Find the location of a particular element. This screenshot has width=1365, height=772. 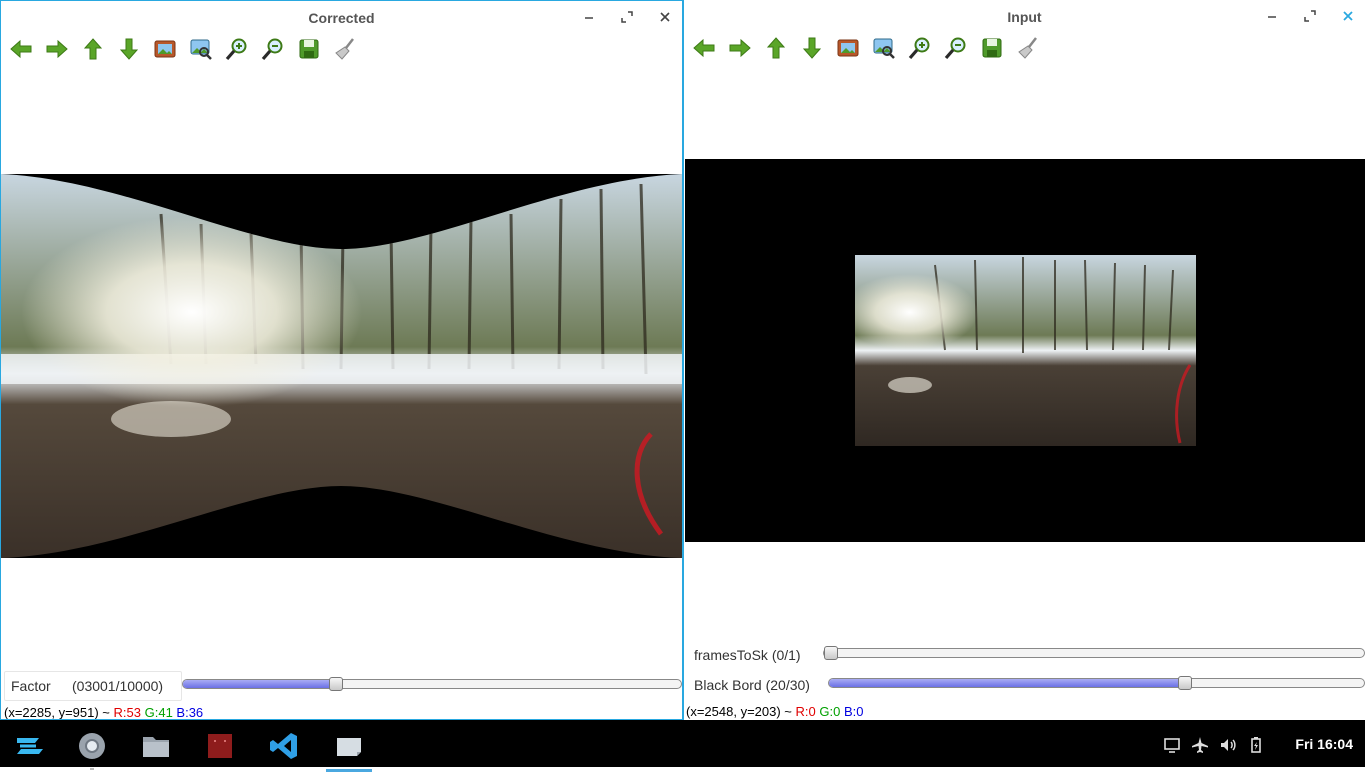

trackbar-value: (03001/10000) is located at coordinates (118, 686).